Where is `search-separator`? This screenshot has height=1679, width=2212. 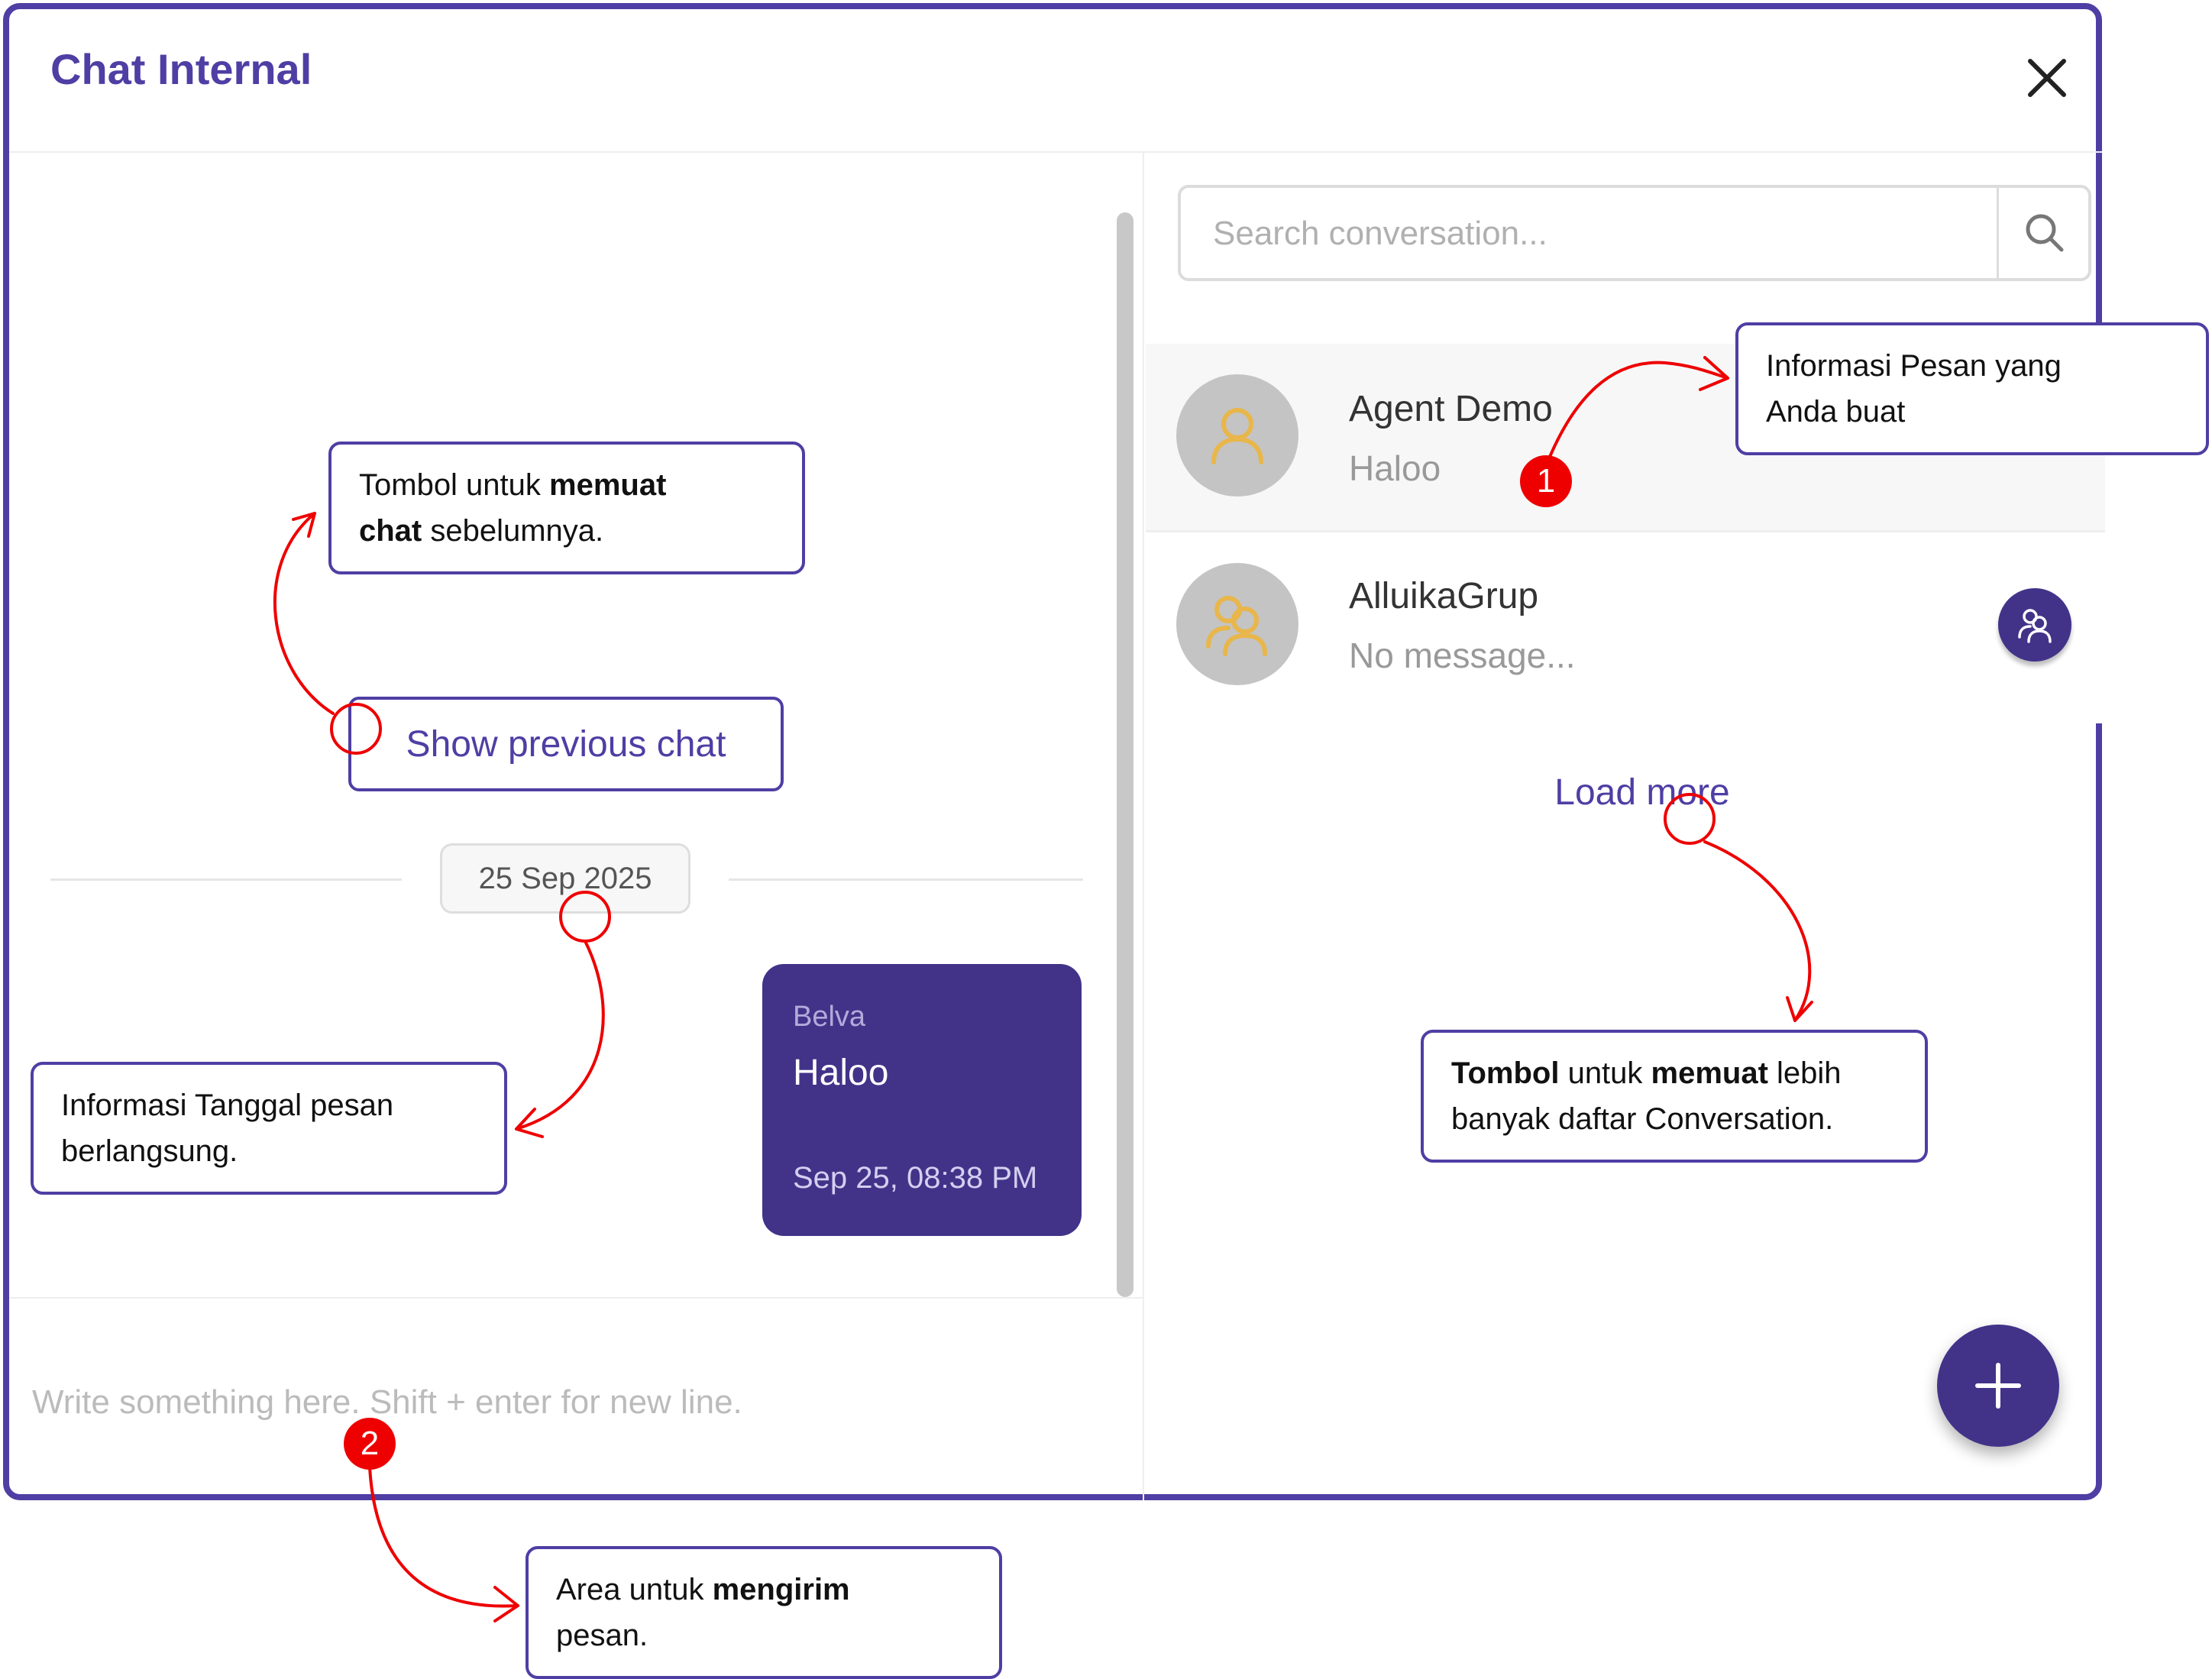 search-separator is located at coordinates (1998, 233).